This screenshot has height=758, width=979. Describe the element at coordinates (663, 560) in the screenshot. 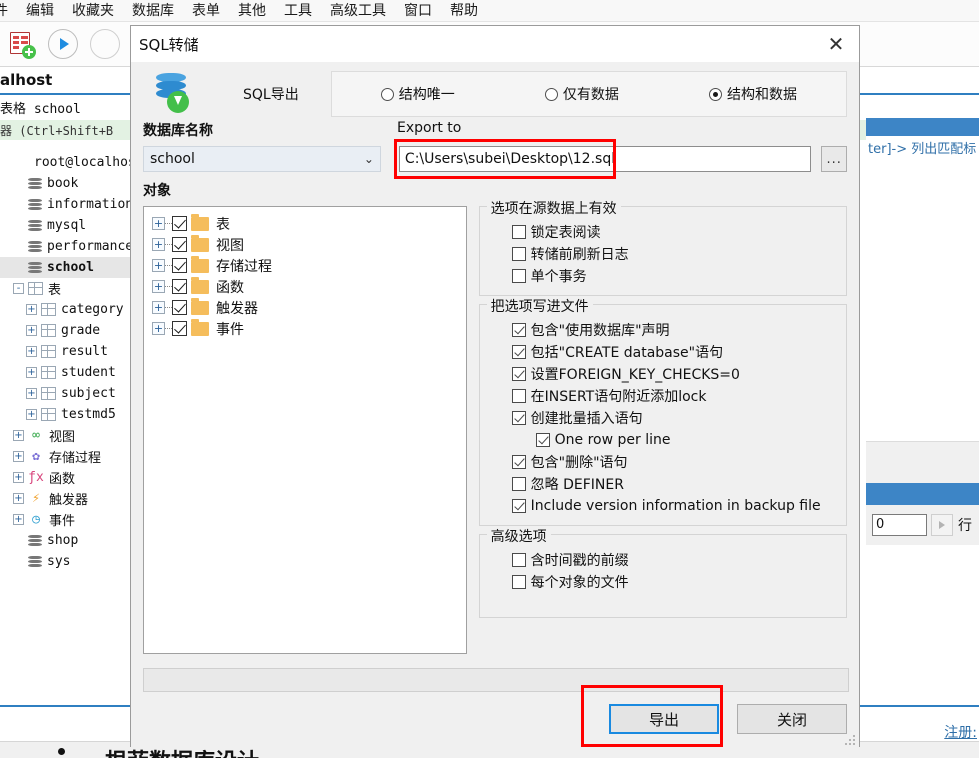

I see `option-row: 含时间戳的前缀` at that location.